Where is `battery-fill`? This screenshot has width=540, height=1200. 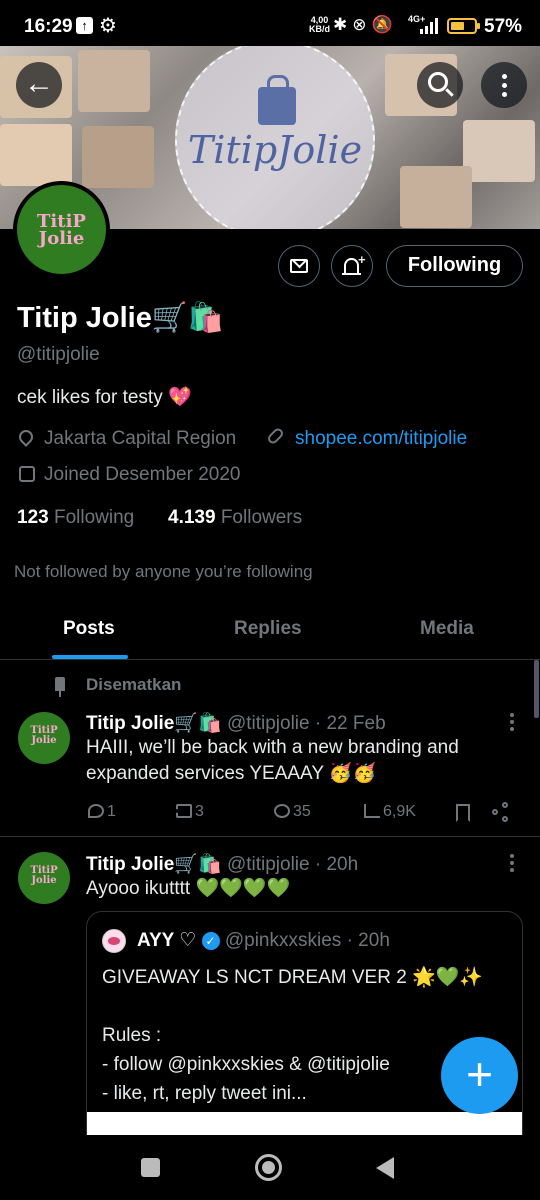 battery-fill is located at coordinates (457, 26).